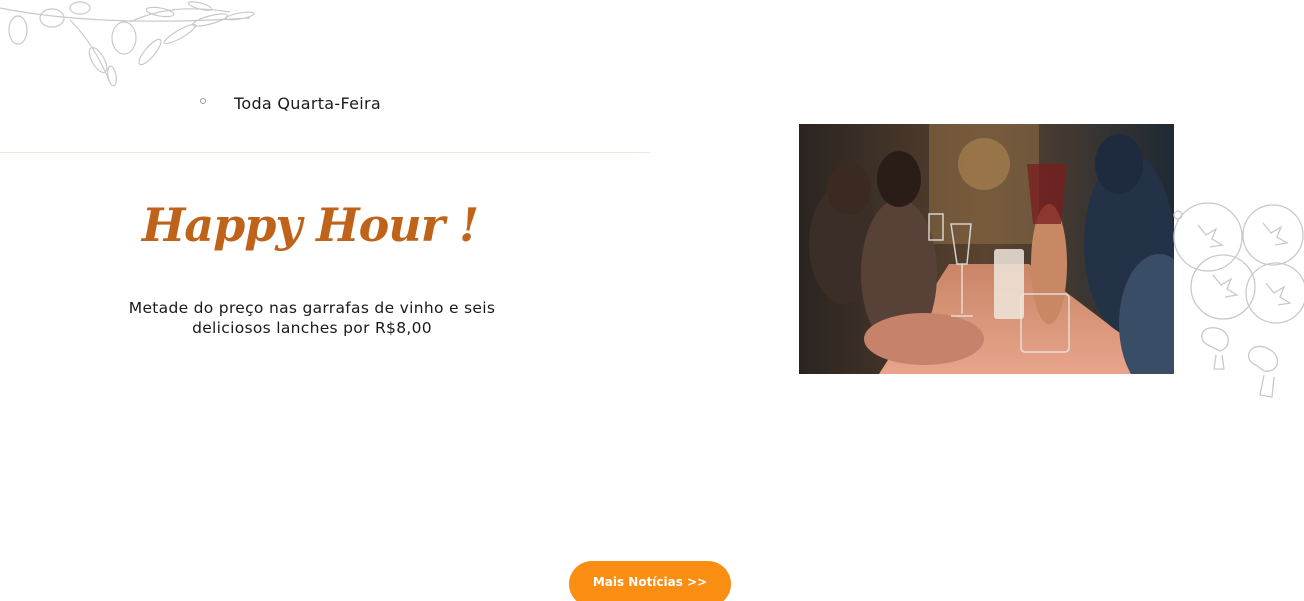 The height and width of the screenshot is (601, 1304). Describe the element at coordinates (1238, 300) in the screenshot. I see `tomato-mushroom-sketch` at that location.